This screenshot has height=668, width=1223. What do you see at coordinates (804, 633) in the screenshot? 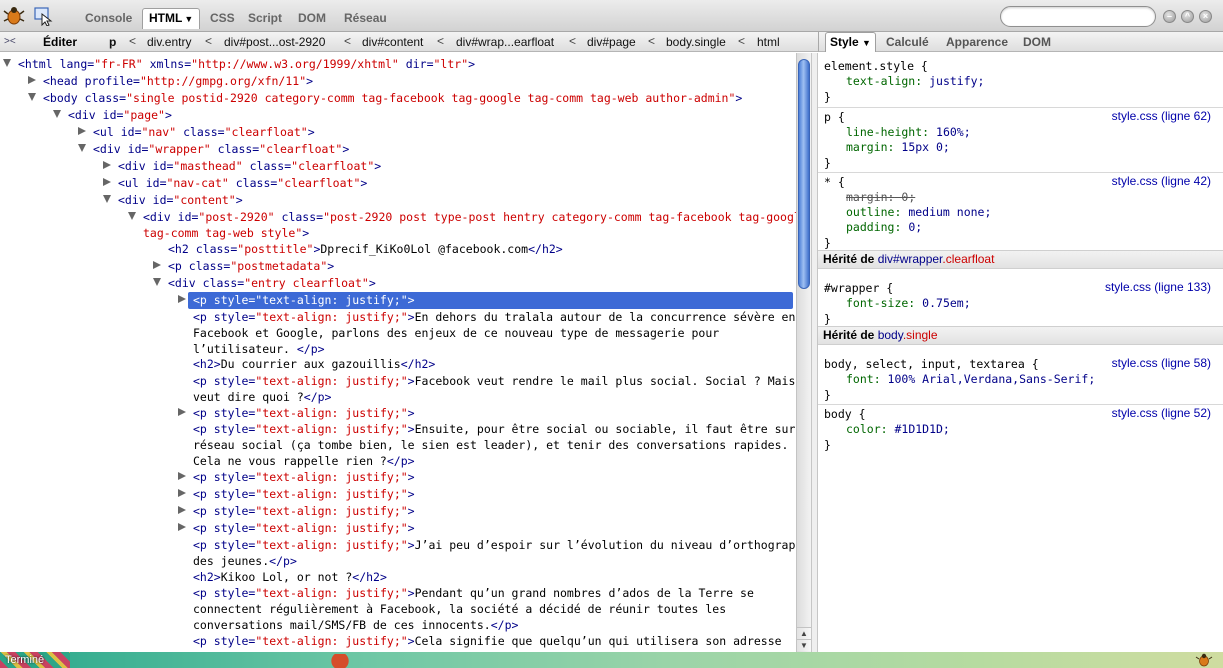
I see `scroll-up-arrow: ▲` at bounding box center [804, 633].